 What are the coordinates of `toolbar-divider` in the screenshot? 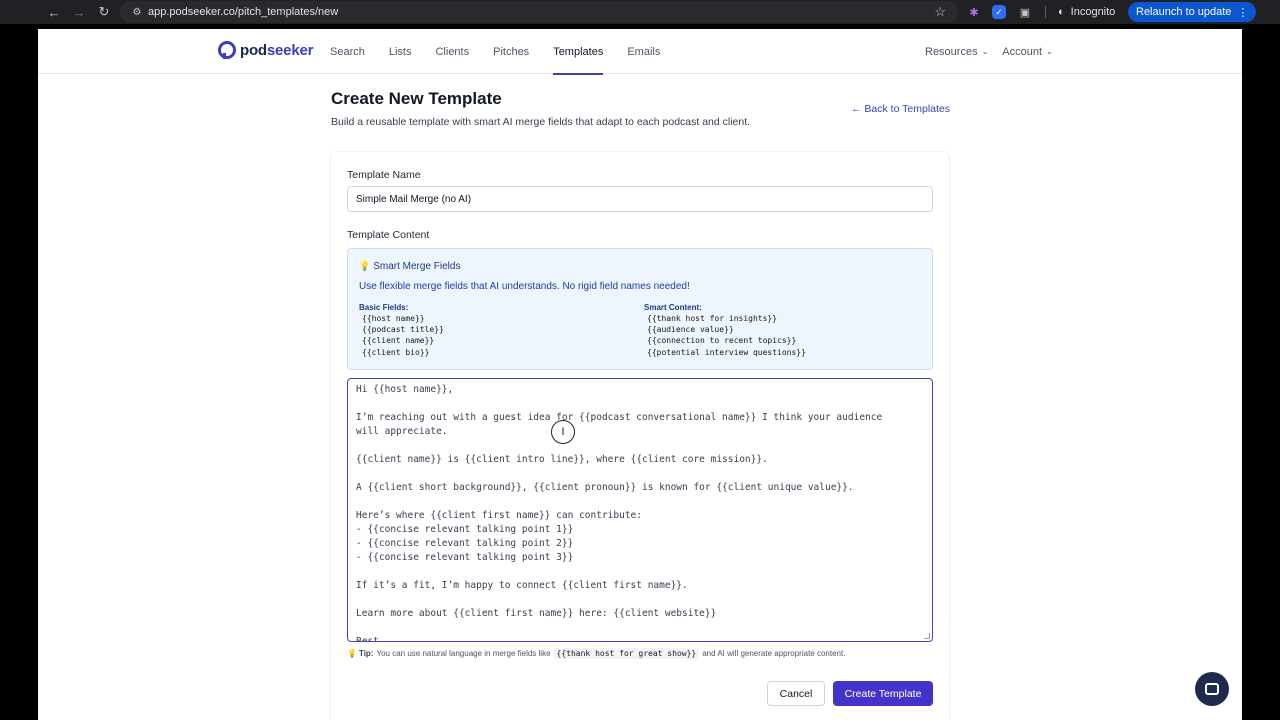 It's located at (1045, 12).